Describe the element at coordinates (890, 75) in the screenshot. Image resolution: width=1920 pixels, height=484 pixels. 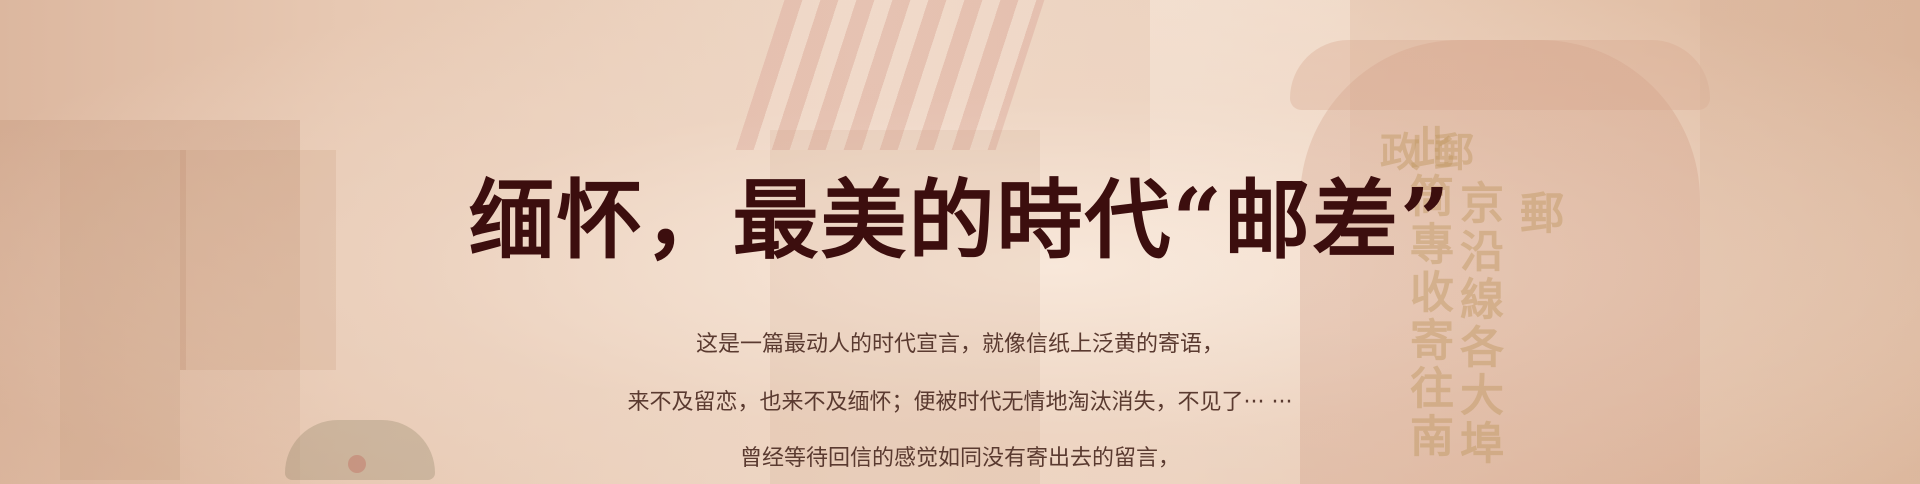
I see `background-striped-awning` at that location.